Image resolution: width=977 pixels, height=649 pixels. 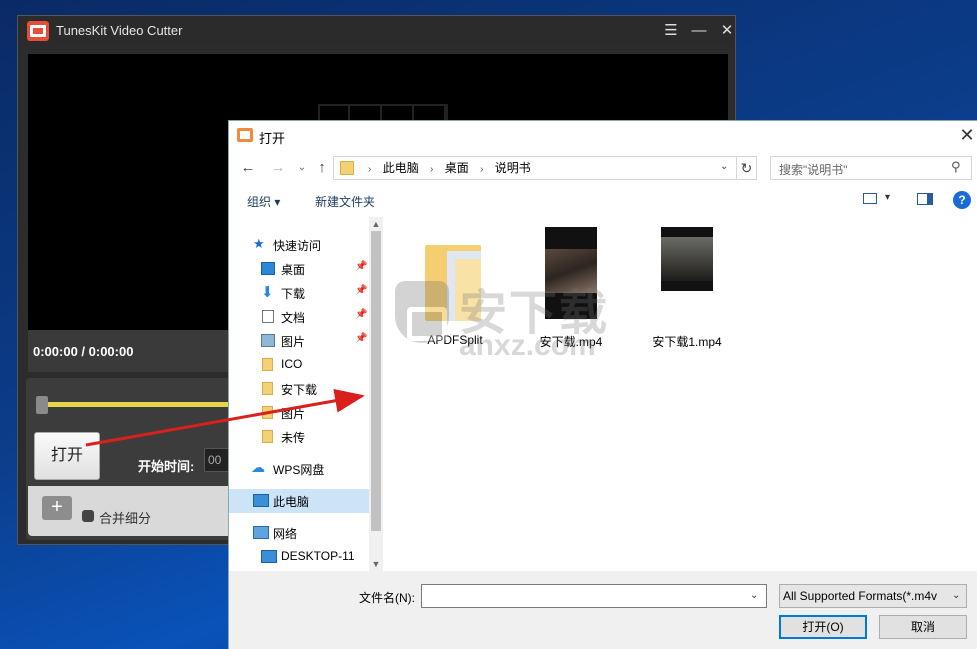 I want to click on shield-lock-icon, so click(x=422, y=312).